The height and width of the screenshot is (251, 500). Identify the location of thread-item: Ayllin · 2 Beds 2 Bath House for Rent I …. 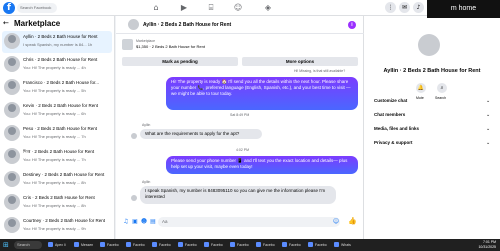
(57, 42).